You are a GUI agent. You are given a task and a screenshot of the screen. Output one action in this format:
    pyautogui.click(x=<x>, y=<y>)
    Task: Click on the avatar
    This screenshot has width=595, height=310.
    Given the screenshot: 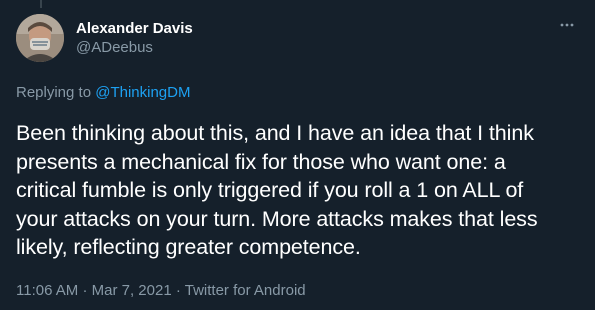 What is the action you would take?
    pyautogui.click(x=40, y=38)
    